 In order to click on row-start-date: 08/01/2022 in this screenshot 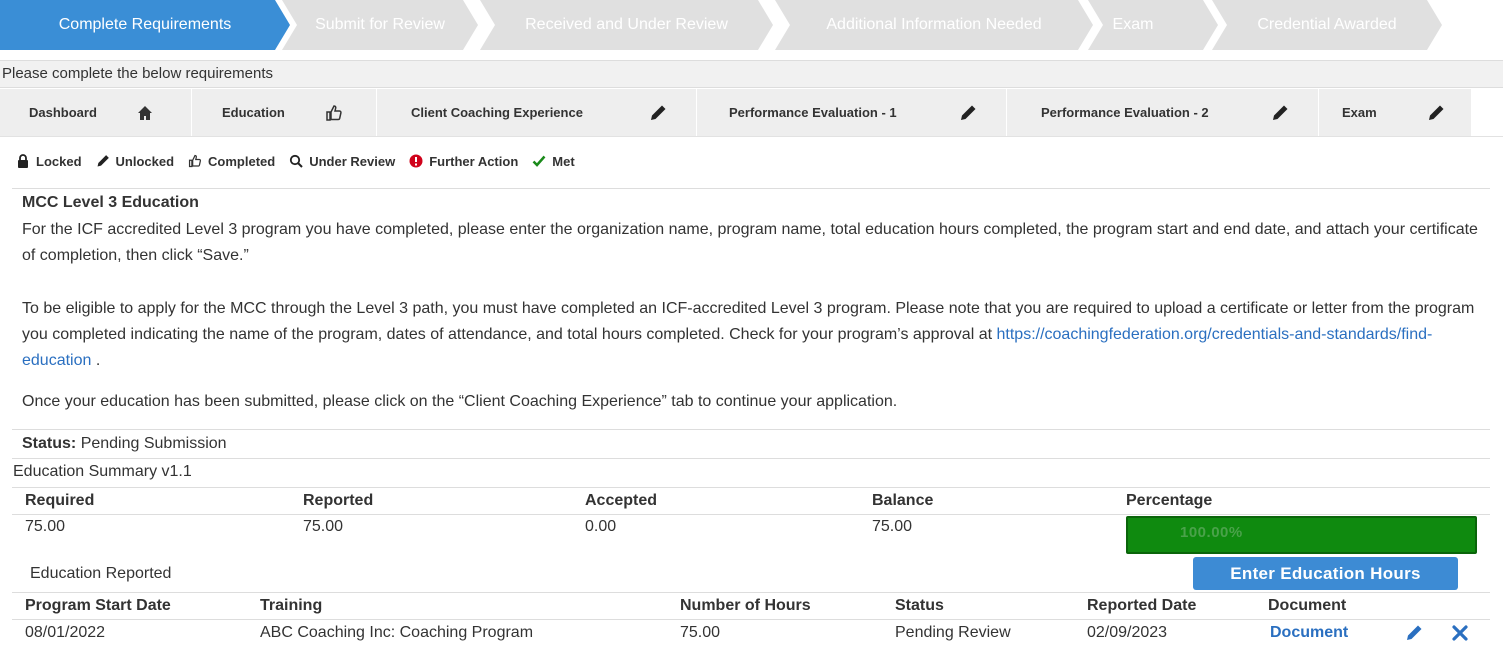, I will do `click(65, 632)`.